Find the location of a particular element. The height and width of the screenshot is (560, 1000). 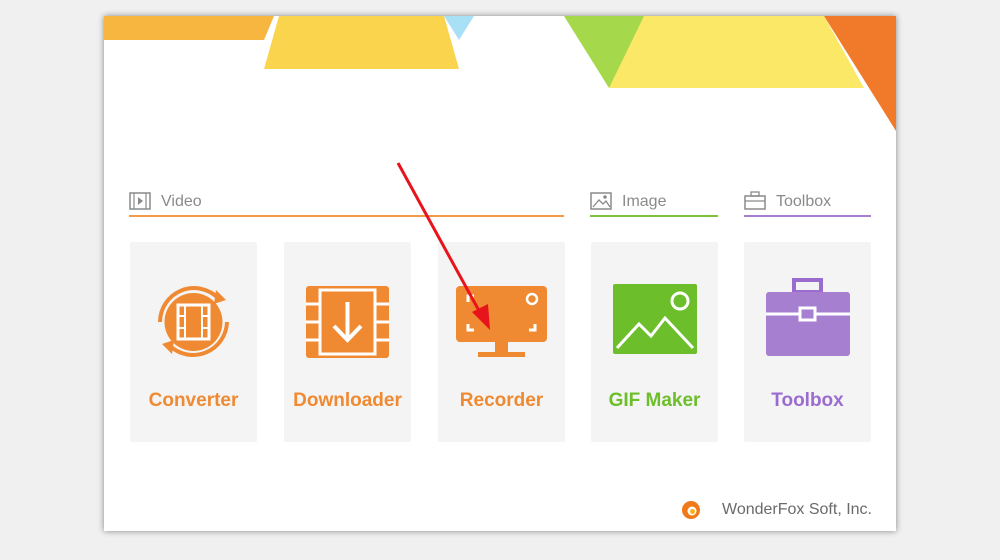

section-image: Image is located at coordinates (654, 202).